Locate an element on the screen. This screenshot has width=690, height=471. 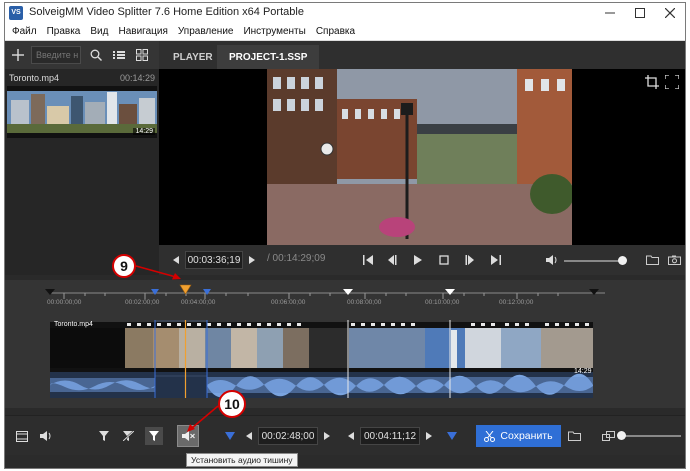
step-forward-button is located at coordinates (470, 260).